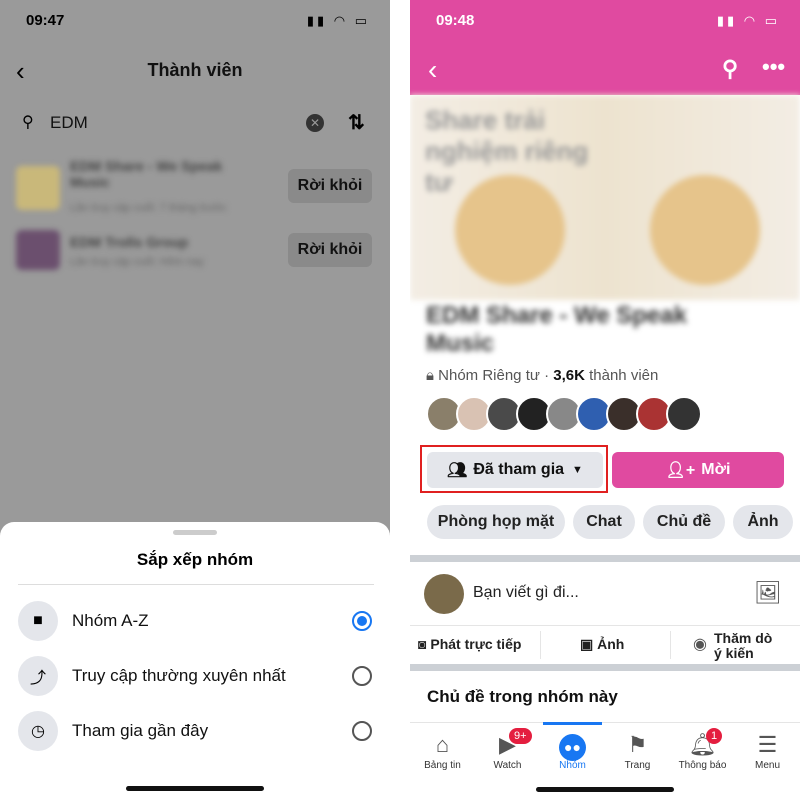  Describe the element at coordinates (38, 731) in the screenshot. I see `clock-icon: ◷` at that location.